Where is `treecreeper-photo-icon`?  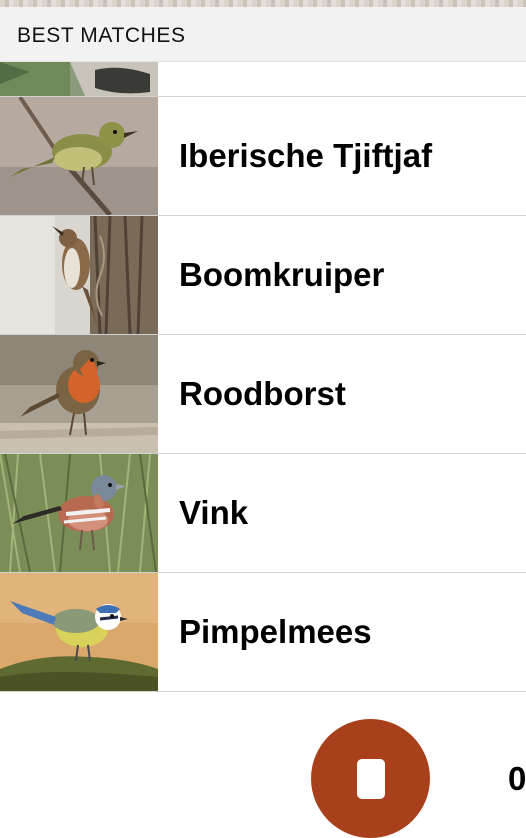
treecreeper-photo-icon is located at coordinates (79, 275).